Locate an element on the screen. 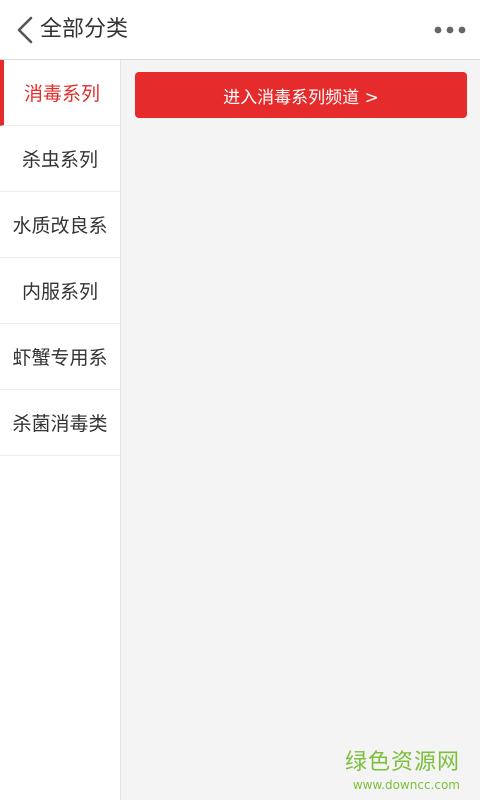 The width and height of the screenshot is (480, 800). sidebar-item-label: 内服系列 is located at coordinates (59, 292).